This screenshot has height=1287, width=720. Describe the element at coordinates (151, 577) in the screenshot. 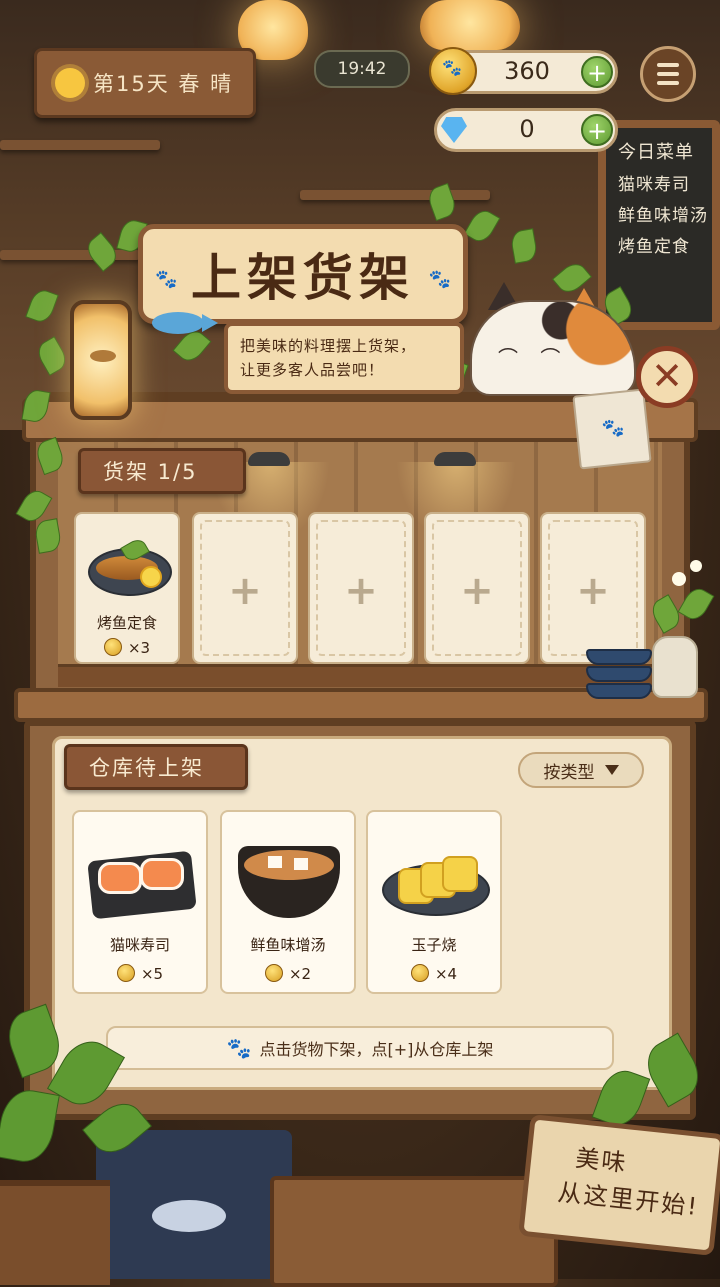

I see `lemon-icon` at that location.